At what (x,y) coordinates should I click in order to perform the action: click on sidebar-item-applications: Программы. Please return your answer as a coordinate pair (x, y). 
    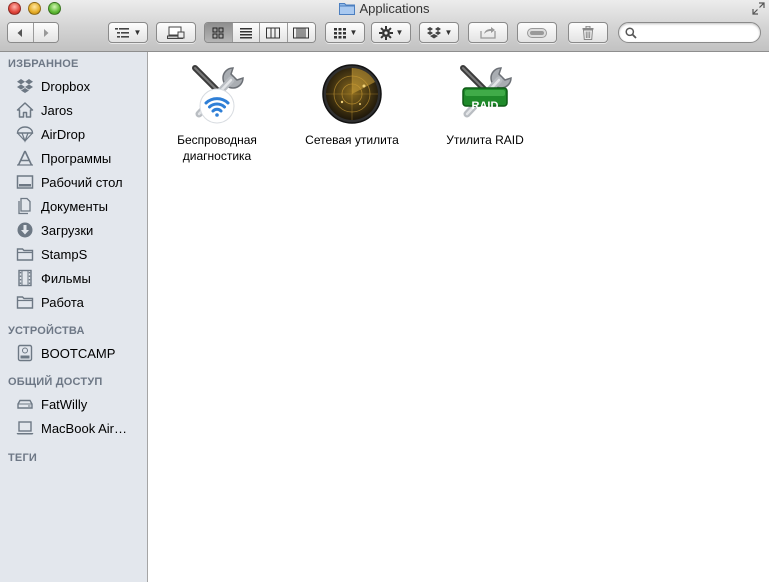
    Looking at the image, I should click on (63, 158).